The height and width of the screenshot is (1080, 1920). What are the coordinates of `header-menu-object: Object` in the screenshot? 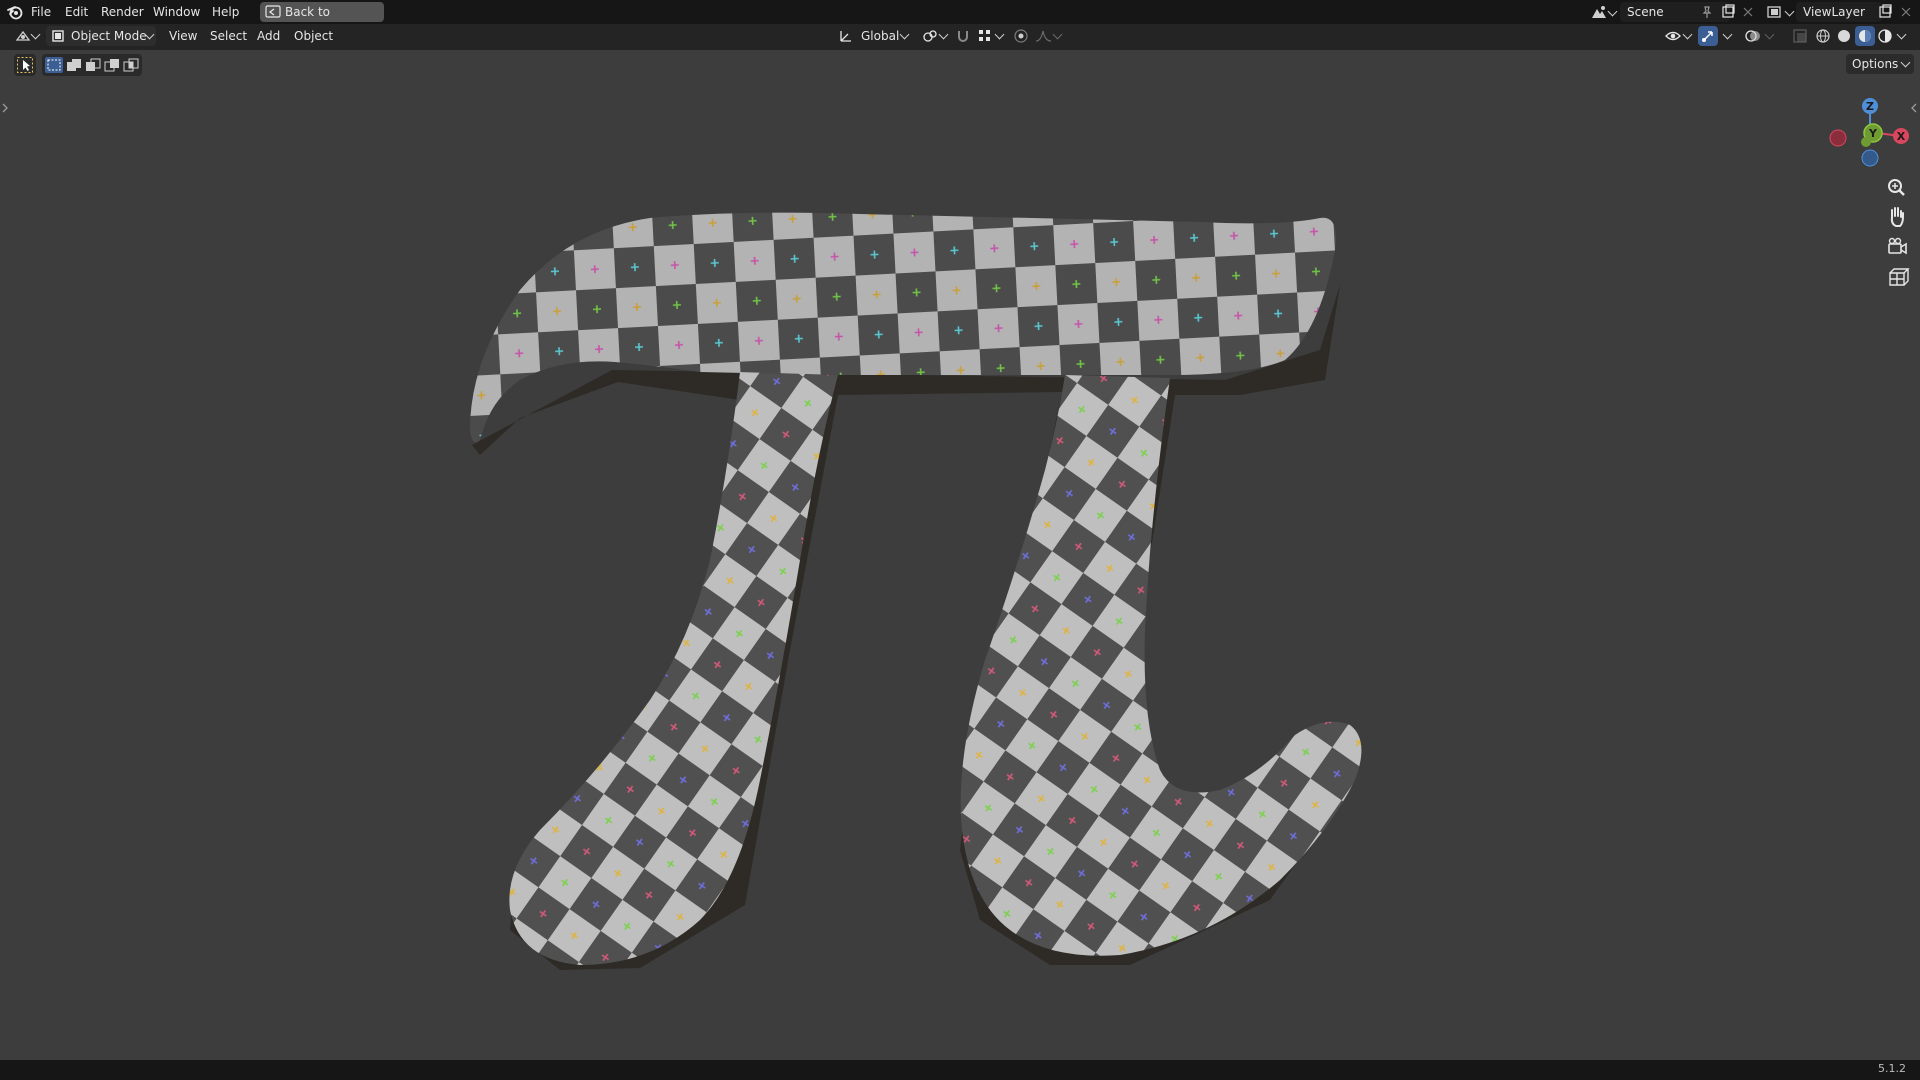 It's located at (313, 36).